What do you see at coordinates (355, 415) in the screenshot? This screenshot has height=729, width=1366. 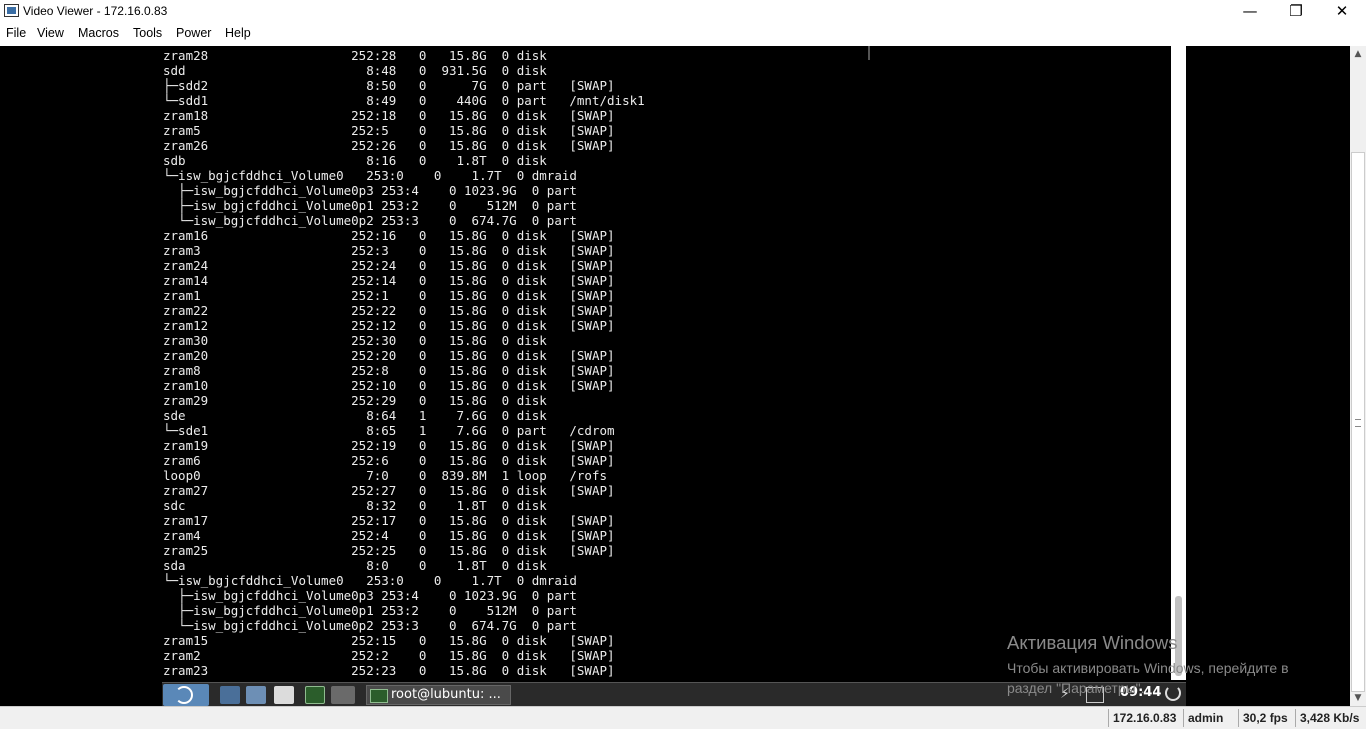 I see `terminal-line: sde 8:64 1 7.6G 0 disk` at bounding box center [355, 415].